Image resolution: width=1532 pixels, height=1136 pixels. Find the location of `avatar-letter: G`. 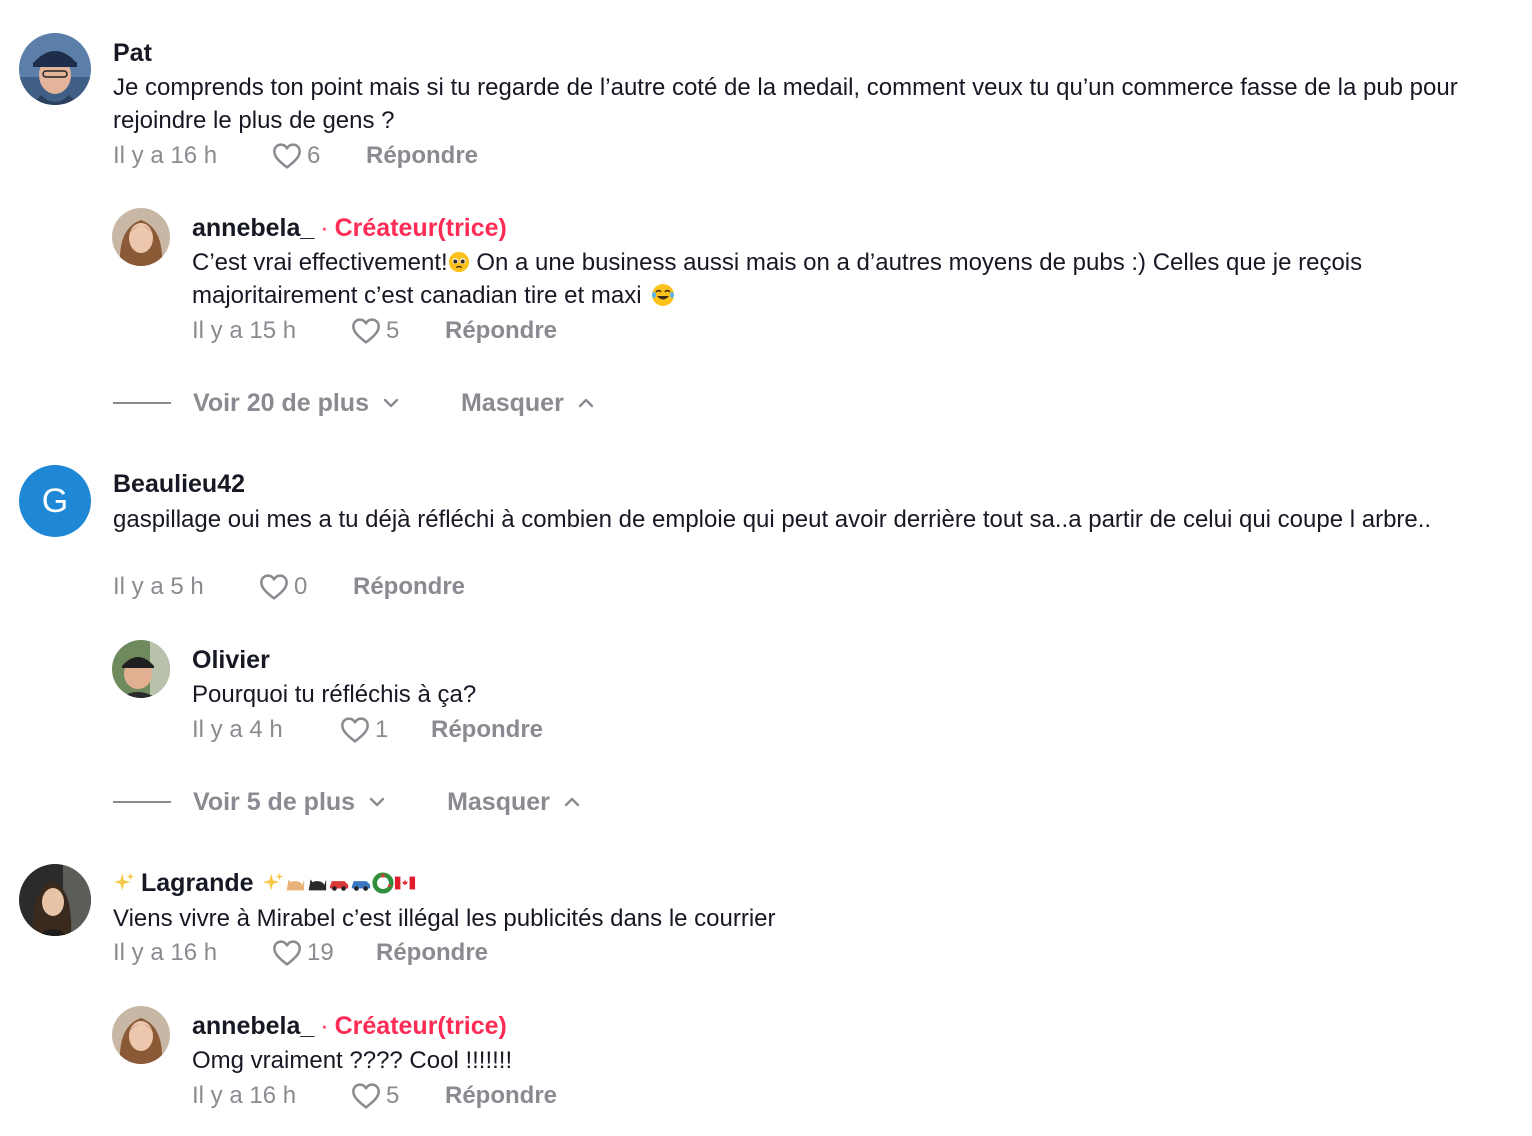

avatar-letter: G is located at coordinates (55, 500).